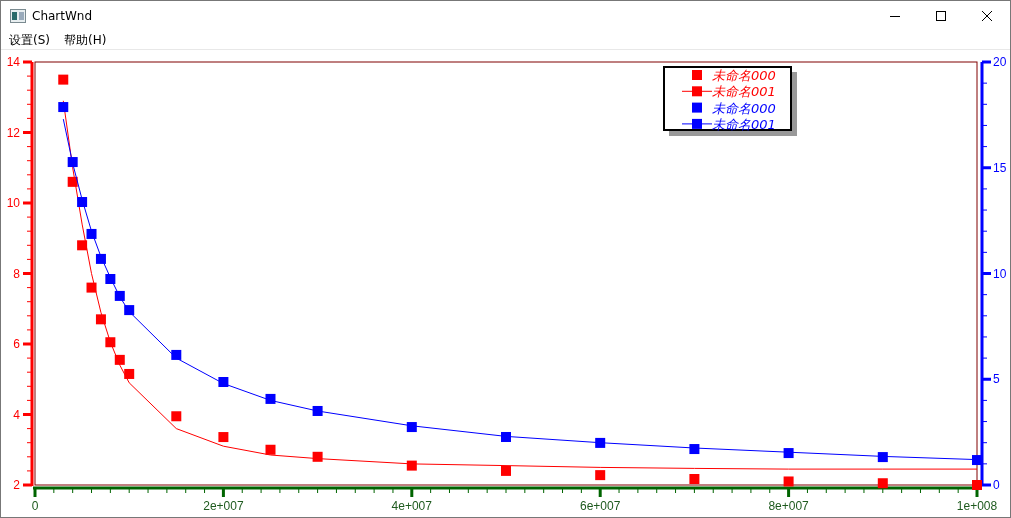 Image resolution: width=1011 pixels, height=518 pixels. Describe the element at coordinates (996, 379) in the screenshot. I see `axis-label: 5` at that location.